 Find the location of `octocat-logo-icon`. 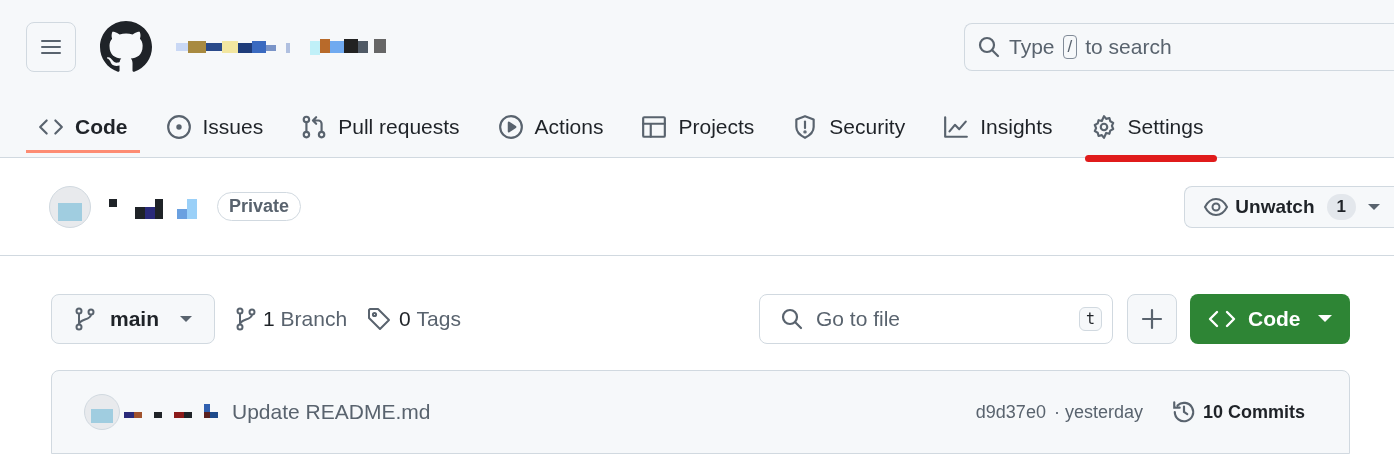

octocat-logo-icon is located at coordinates (126, 47).